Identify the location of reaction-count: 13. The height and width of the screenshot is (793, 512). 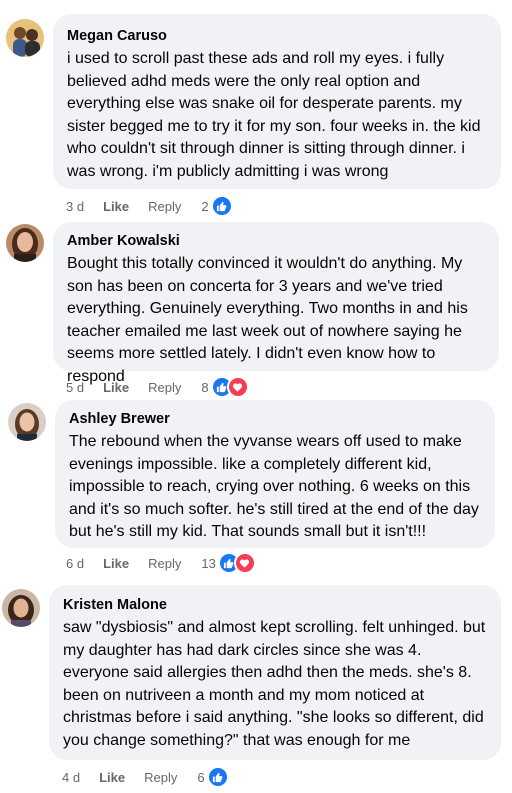
(208, 563).